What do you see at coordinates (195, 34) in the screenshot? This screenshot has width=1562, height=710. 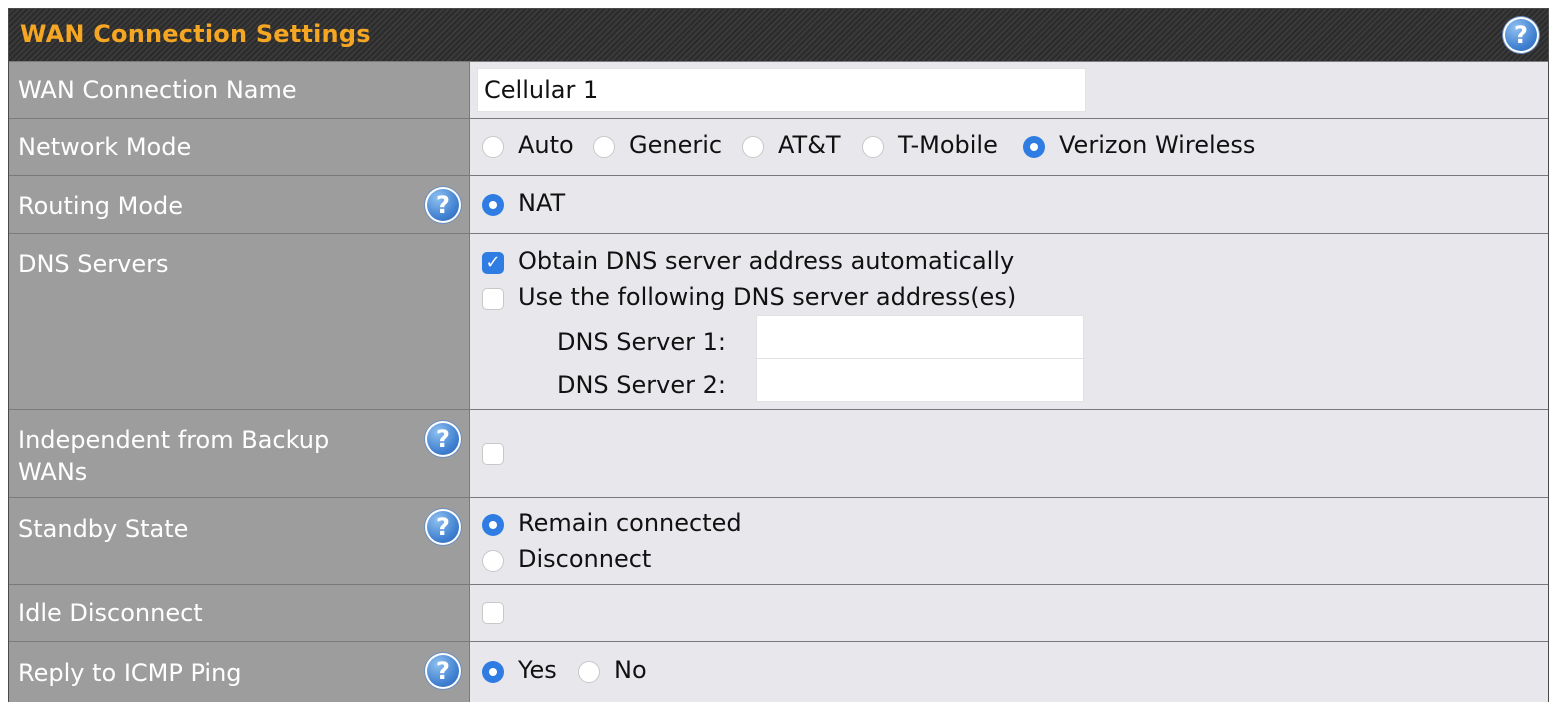 I see `panel-title: WAN Connection Settings` at bounding box center [195, 34].